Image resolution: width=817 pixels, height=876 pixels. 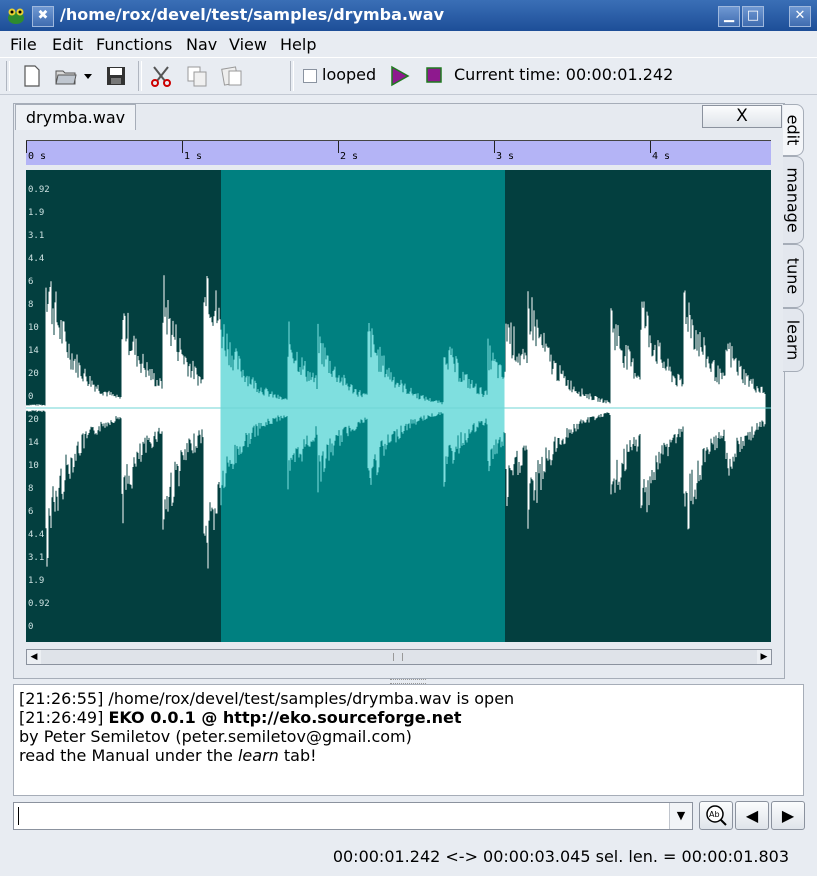 I want to click on svg-text: Ab, so click(x=714, y=814).